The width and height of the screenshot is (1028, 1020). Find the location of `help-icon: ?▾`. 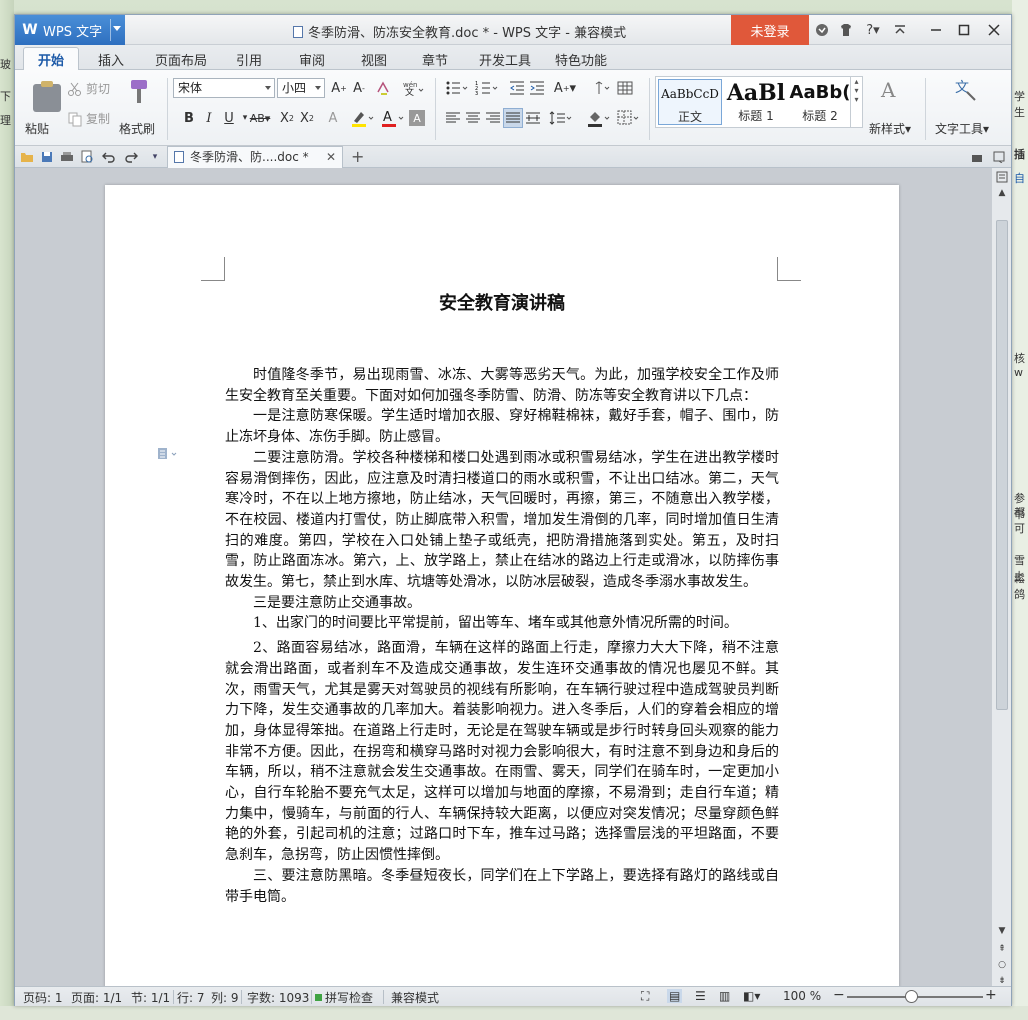

help-icon: ?▾ is located at coordinates (873, 30).